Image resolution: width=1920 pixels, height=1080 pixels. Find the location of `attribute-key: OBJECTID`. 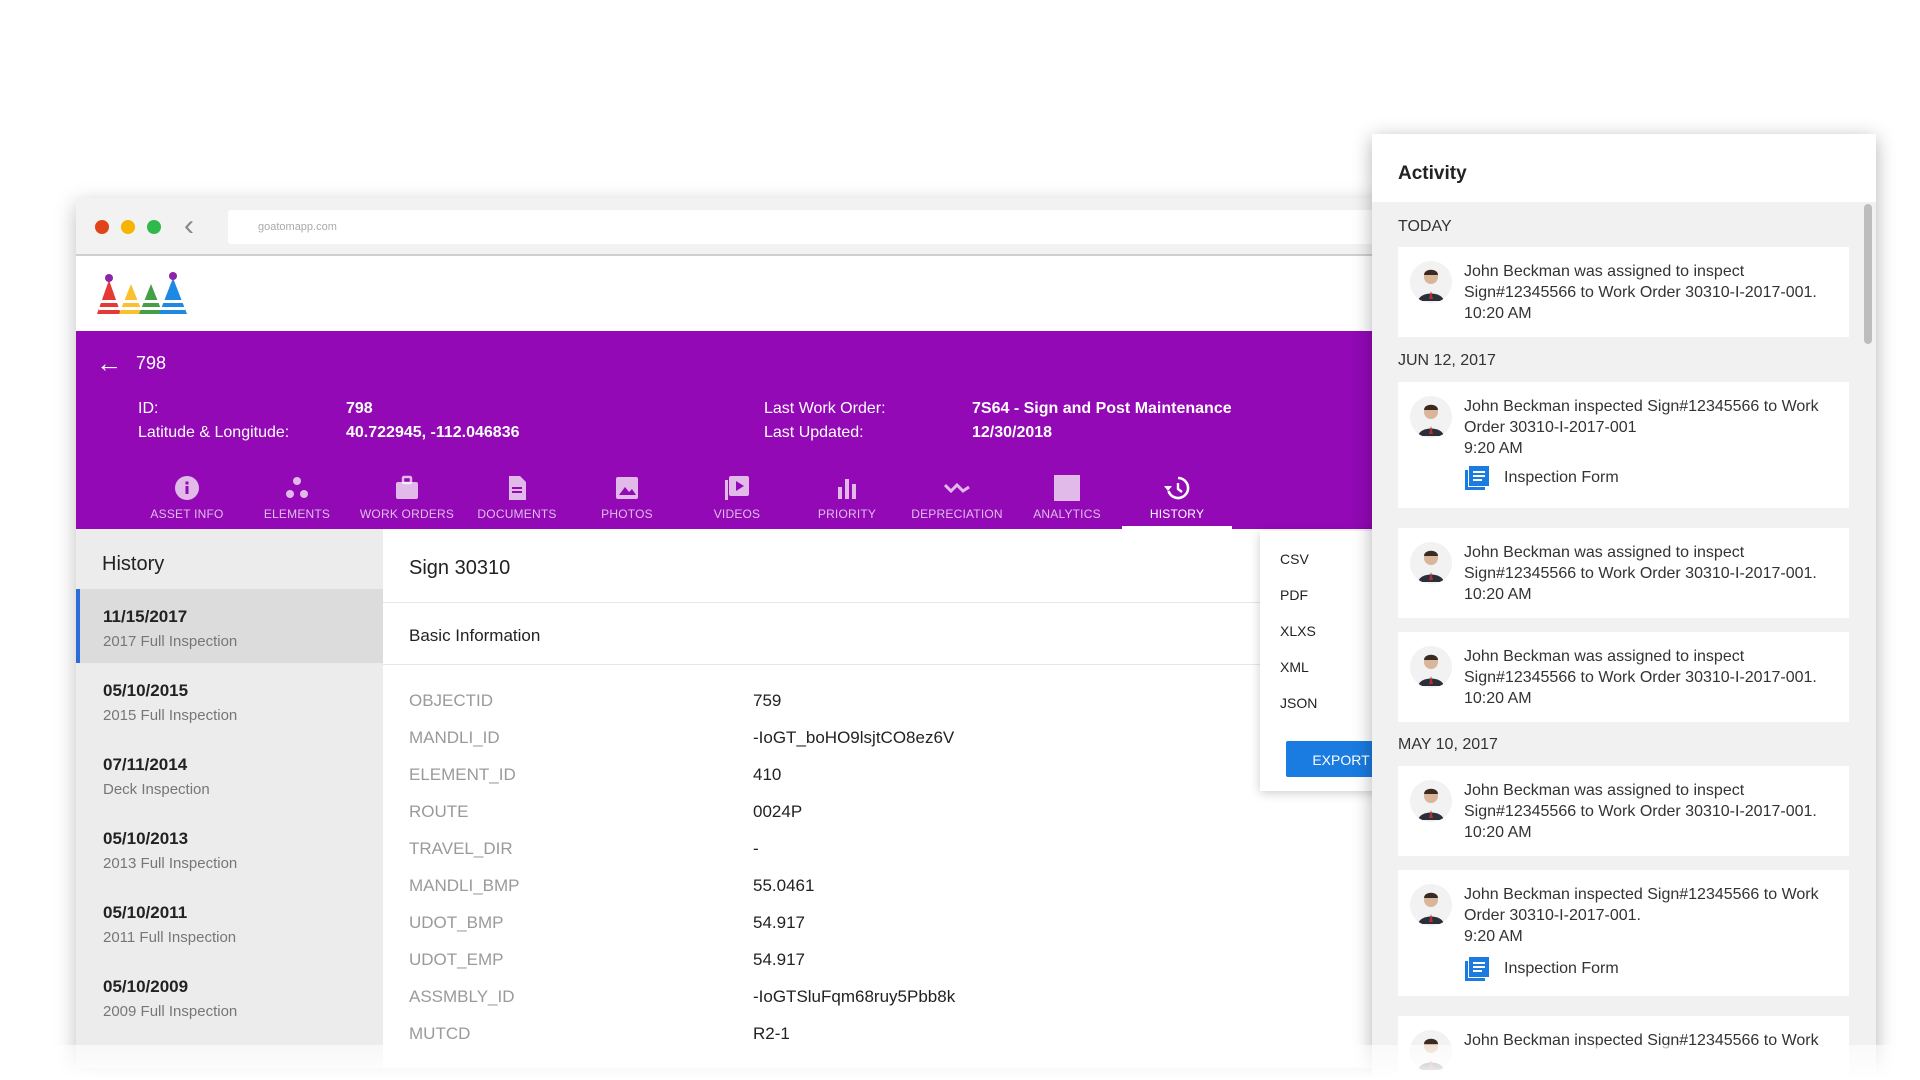

attribute-key: OBJECTID is located at coordinates (451, 700).